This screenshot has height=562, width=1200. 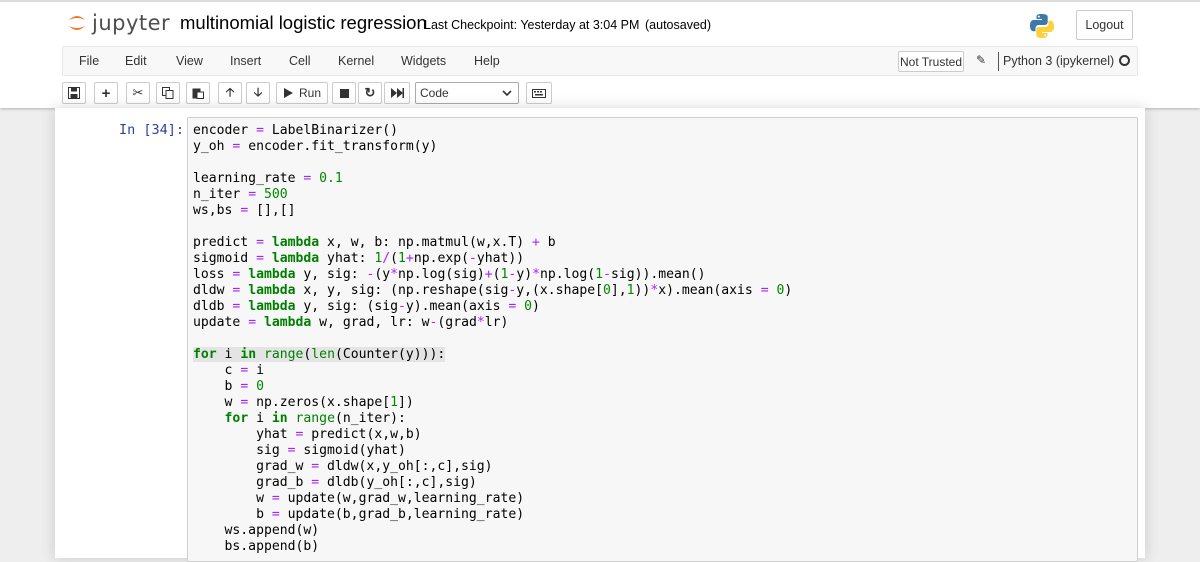 I want to click on paste-icon, so click(x=198, y=93).